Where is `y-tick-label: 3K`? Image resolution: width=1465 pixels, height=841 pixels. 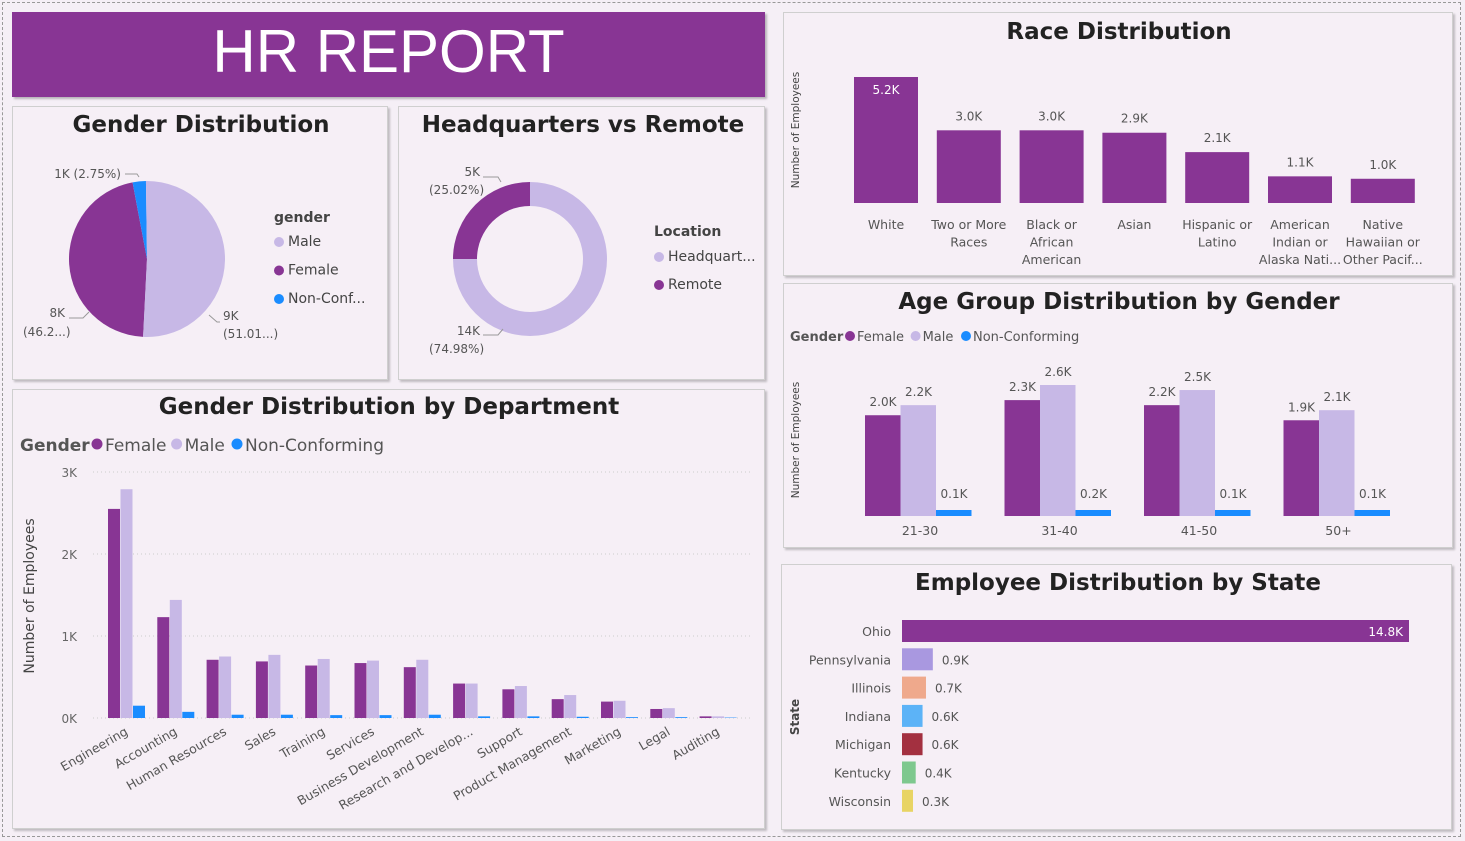
y-tick-label: 3K is located at coordinates (69, 473).